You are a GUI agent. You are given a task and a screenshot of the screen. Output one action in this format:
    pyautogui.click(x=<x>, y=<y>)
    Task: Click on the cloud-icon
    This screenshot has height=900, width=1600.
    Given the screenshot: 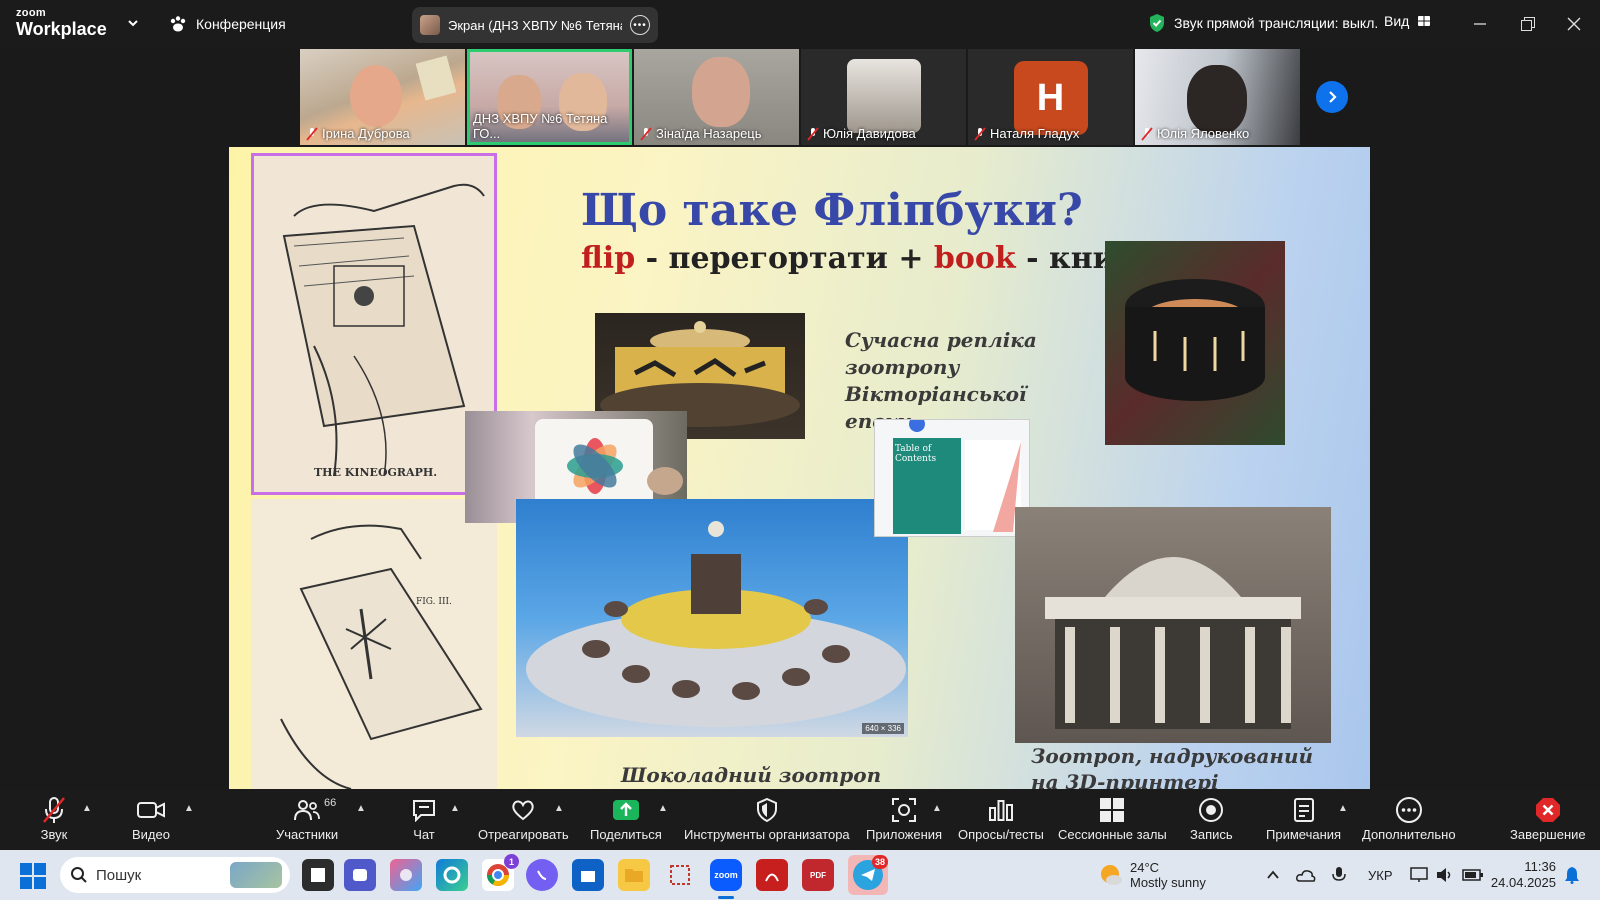 What is the action you would take?
    pyautogui.click(x=1306, y=876)
    